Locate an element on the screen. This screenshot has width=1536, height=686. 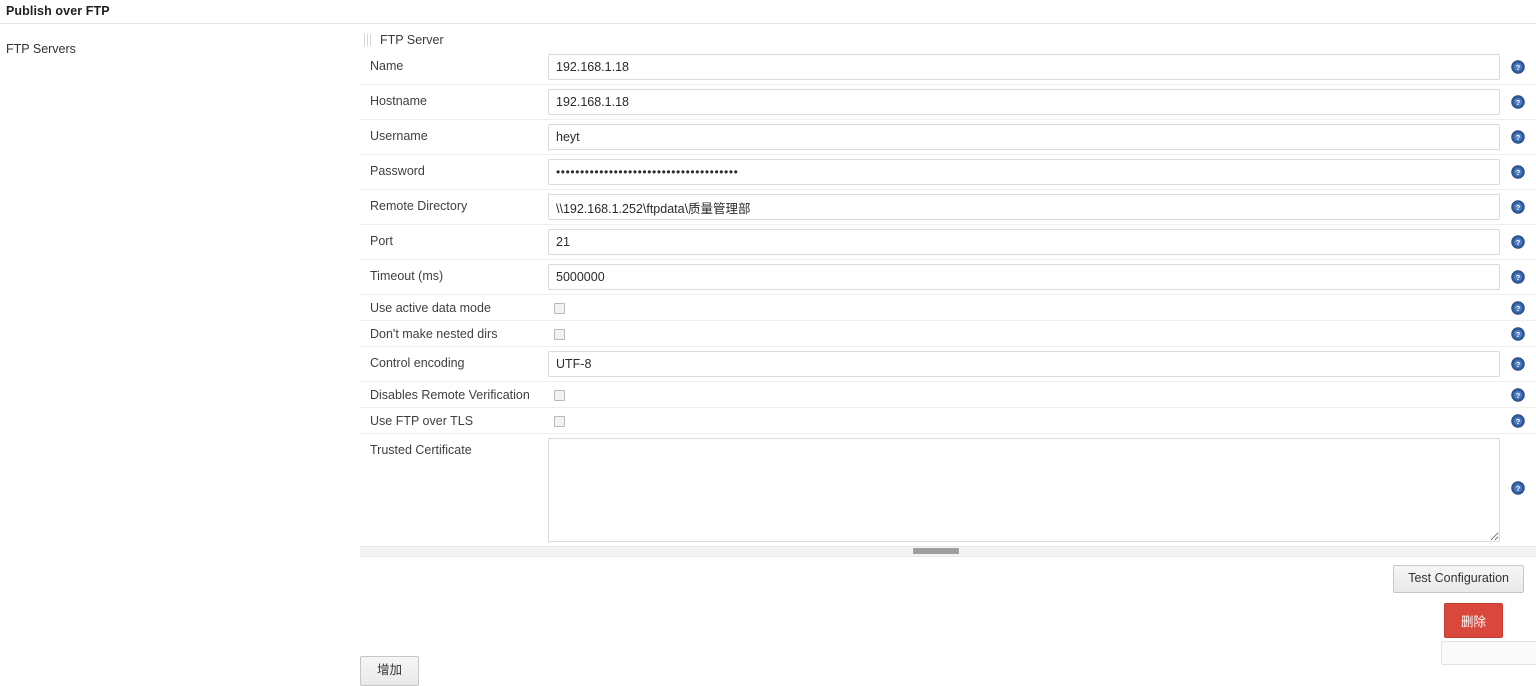
field-wrap-timeout is located at coordinates (1024, 277).